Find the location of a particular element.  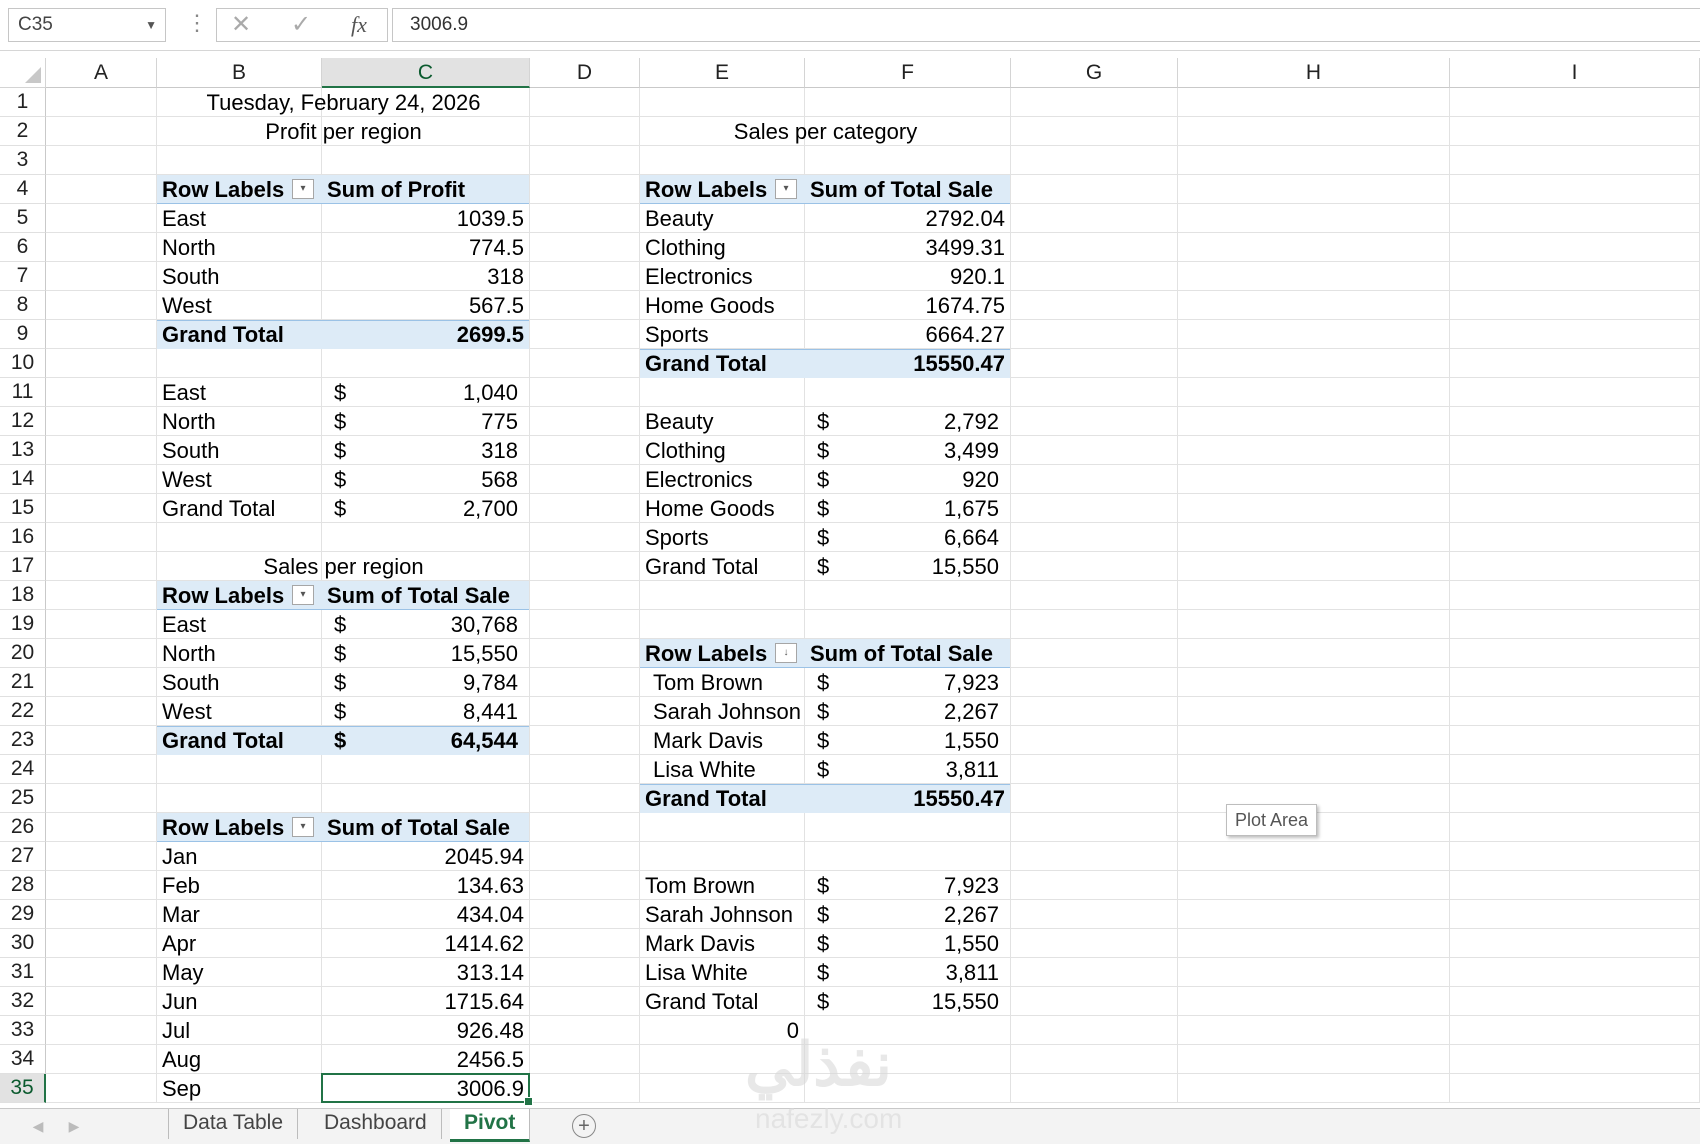

row-header-22: 22 is located at coordinates (23, 711).